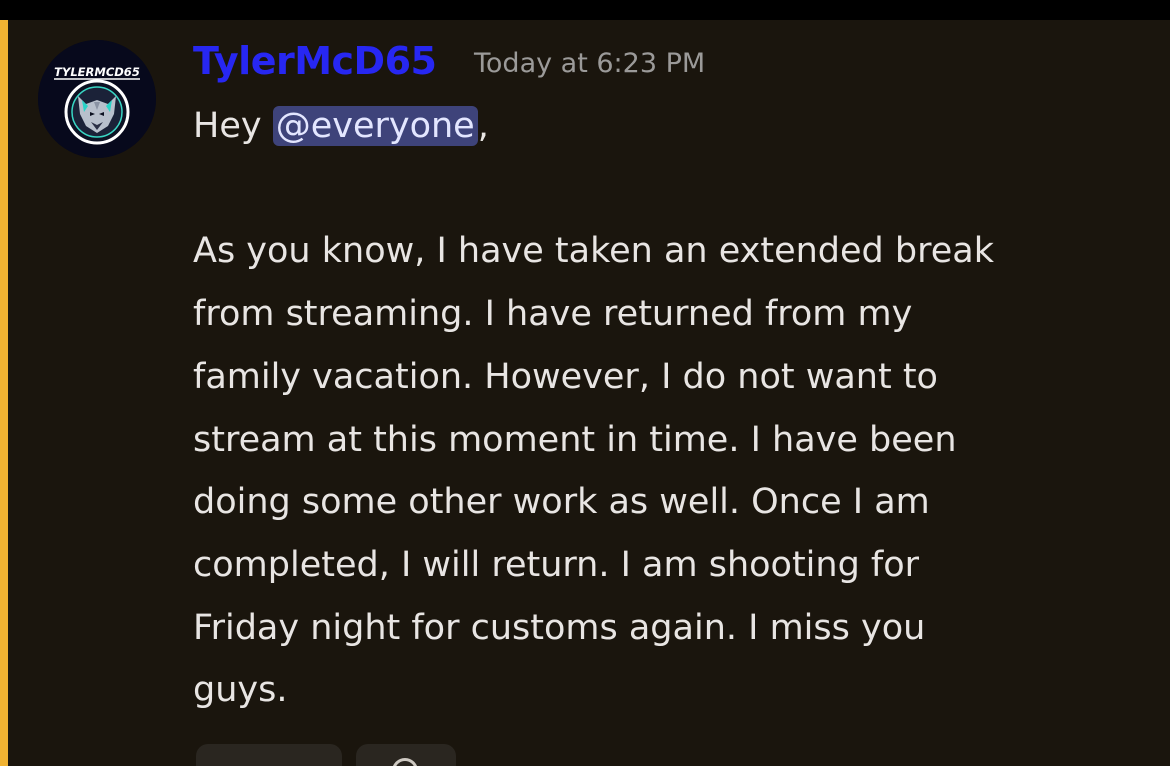  What do you see at coordinates (97, 72) in the screenshot?
I see `avatar-logo-text: TYLERMCD65` at bounding box center [97, 72].